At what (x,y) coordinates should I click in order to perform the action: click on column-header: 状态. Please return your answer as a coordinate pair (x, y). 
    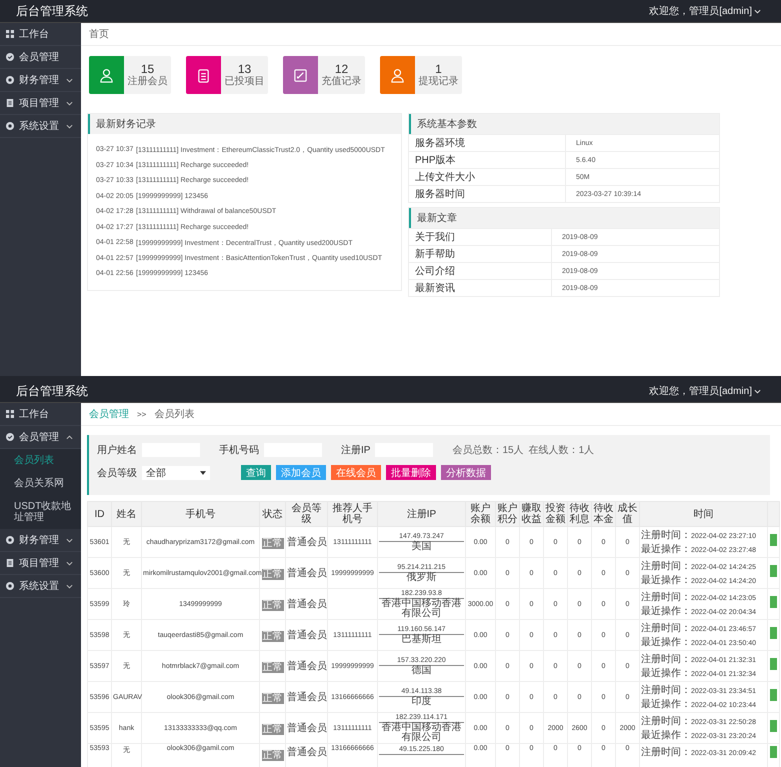
    Looking at the image, I should click on (273, 514).